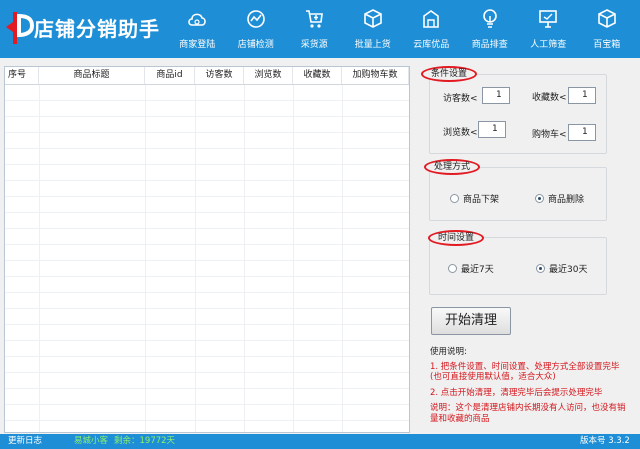 This screenshot has width=640, height=449. Describe the element at coordinates (97, 29) in the screenshot. I see `app-title: 店铺分销助手` at that location.